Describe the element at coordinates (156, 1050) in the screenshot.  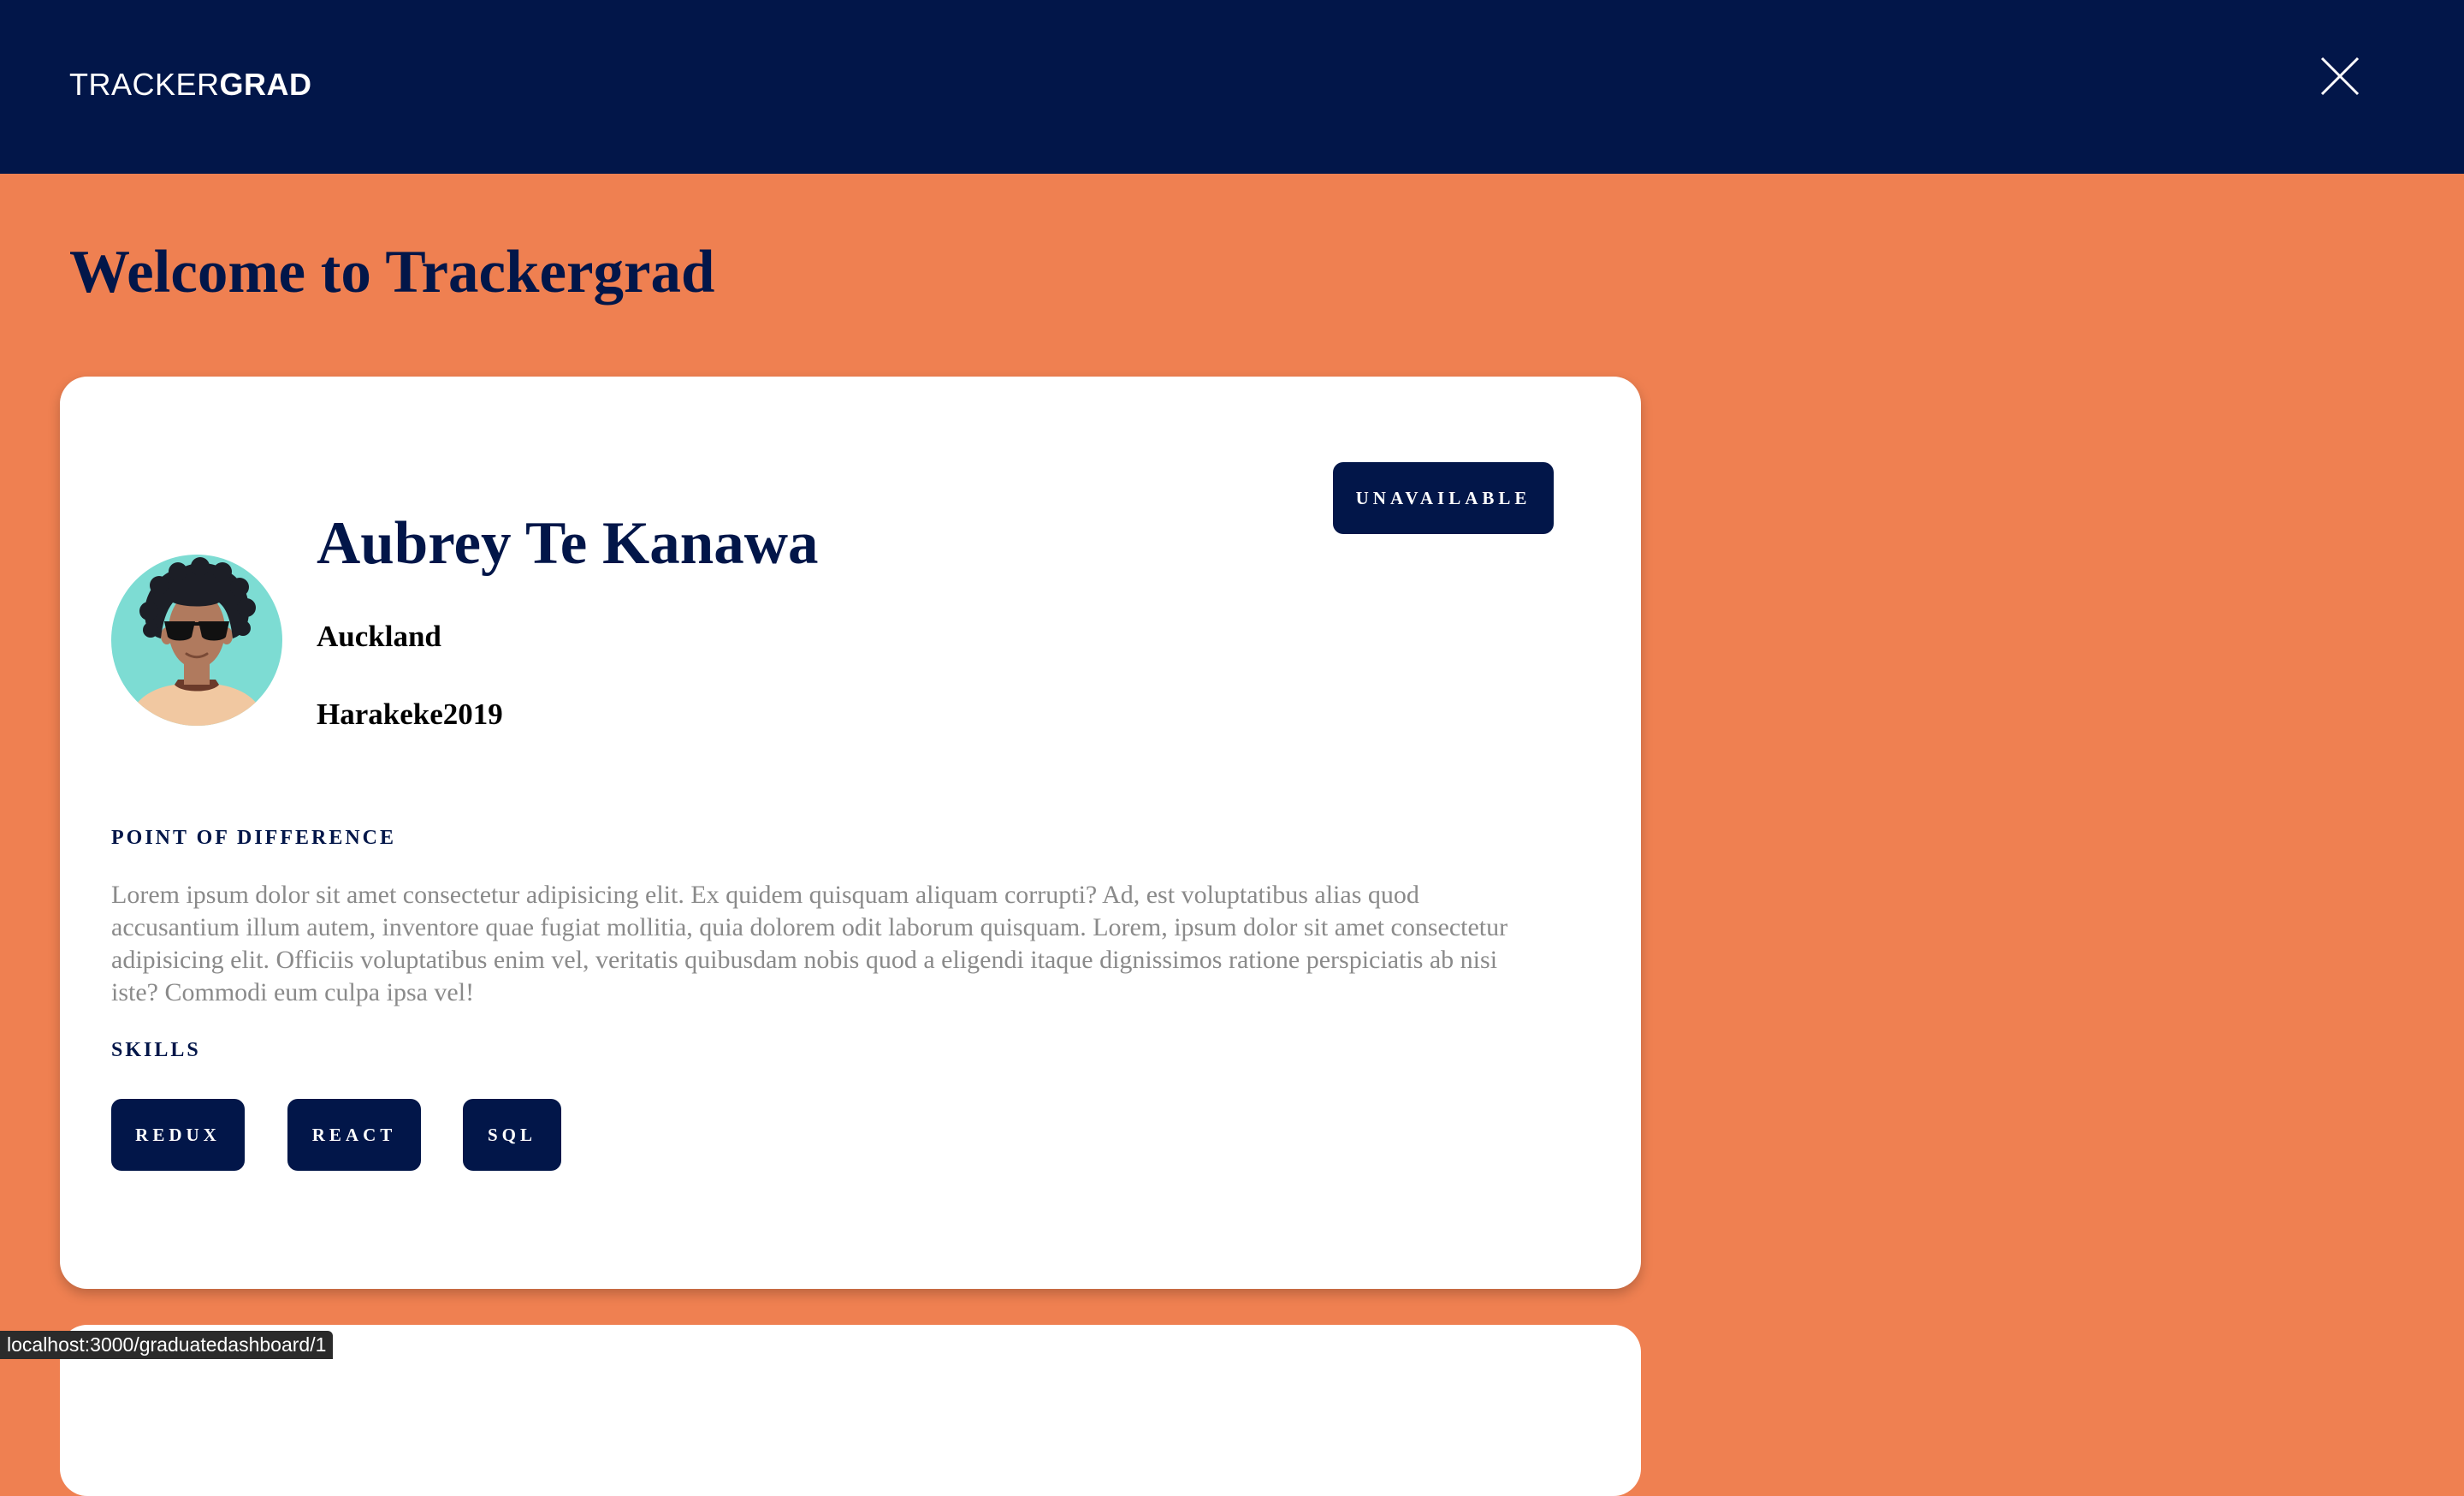
I see `skills-heading: SKILLS` at that location.